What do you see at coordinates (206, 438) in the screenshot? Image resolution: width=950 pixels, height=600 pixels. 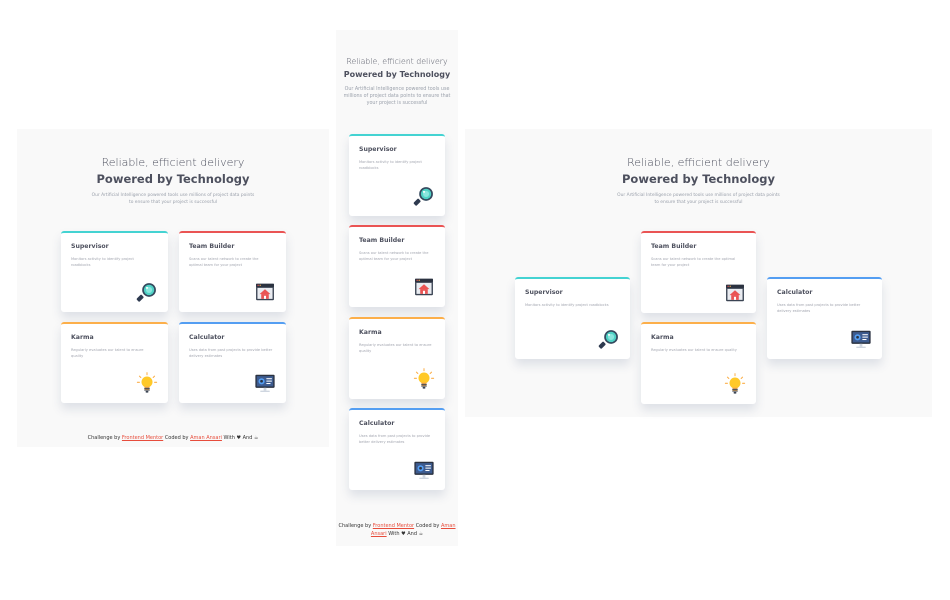 I see `author-link: Aman Ansari` at bounding box center [206, 438].